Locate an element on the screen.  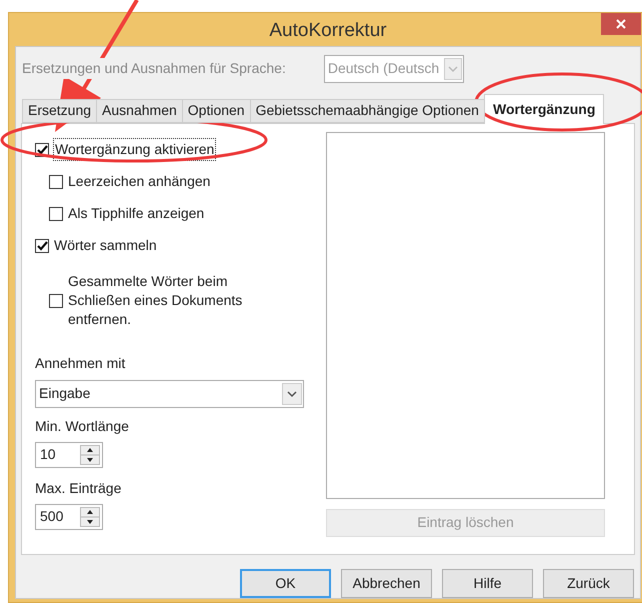
tab: Ersetzung is located at coordinates (60, 110).